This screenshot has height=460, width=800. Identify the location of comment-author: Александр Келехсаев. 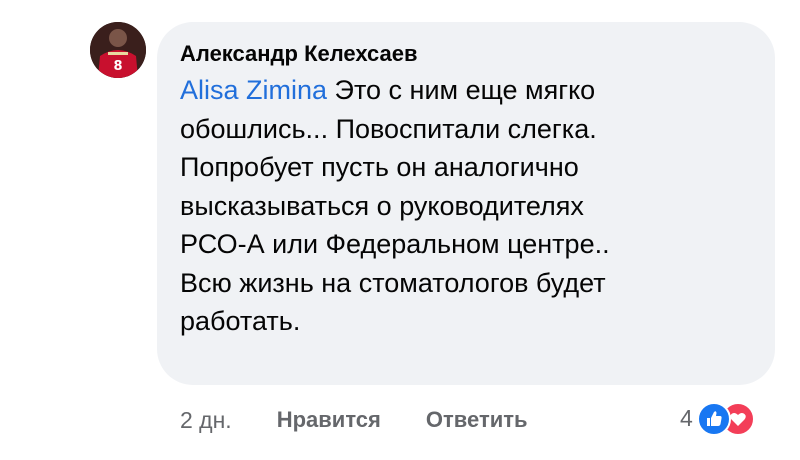
(467, 54).